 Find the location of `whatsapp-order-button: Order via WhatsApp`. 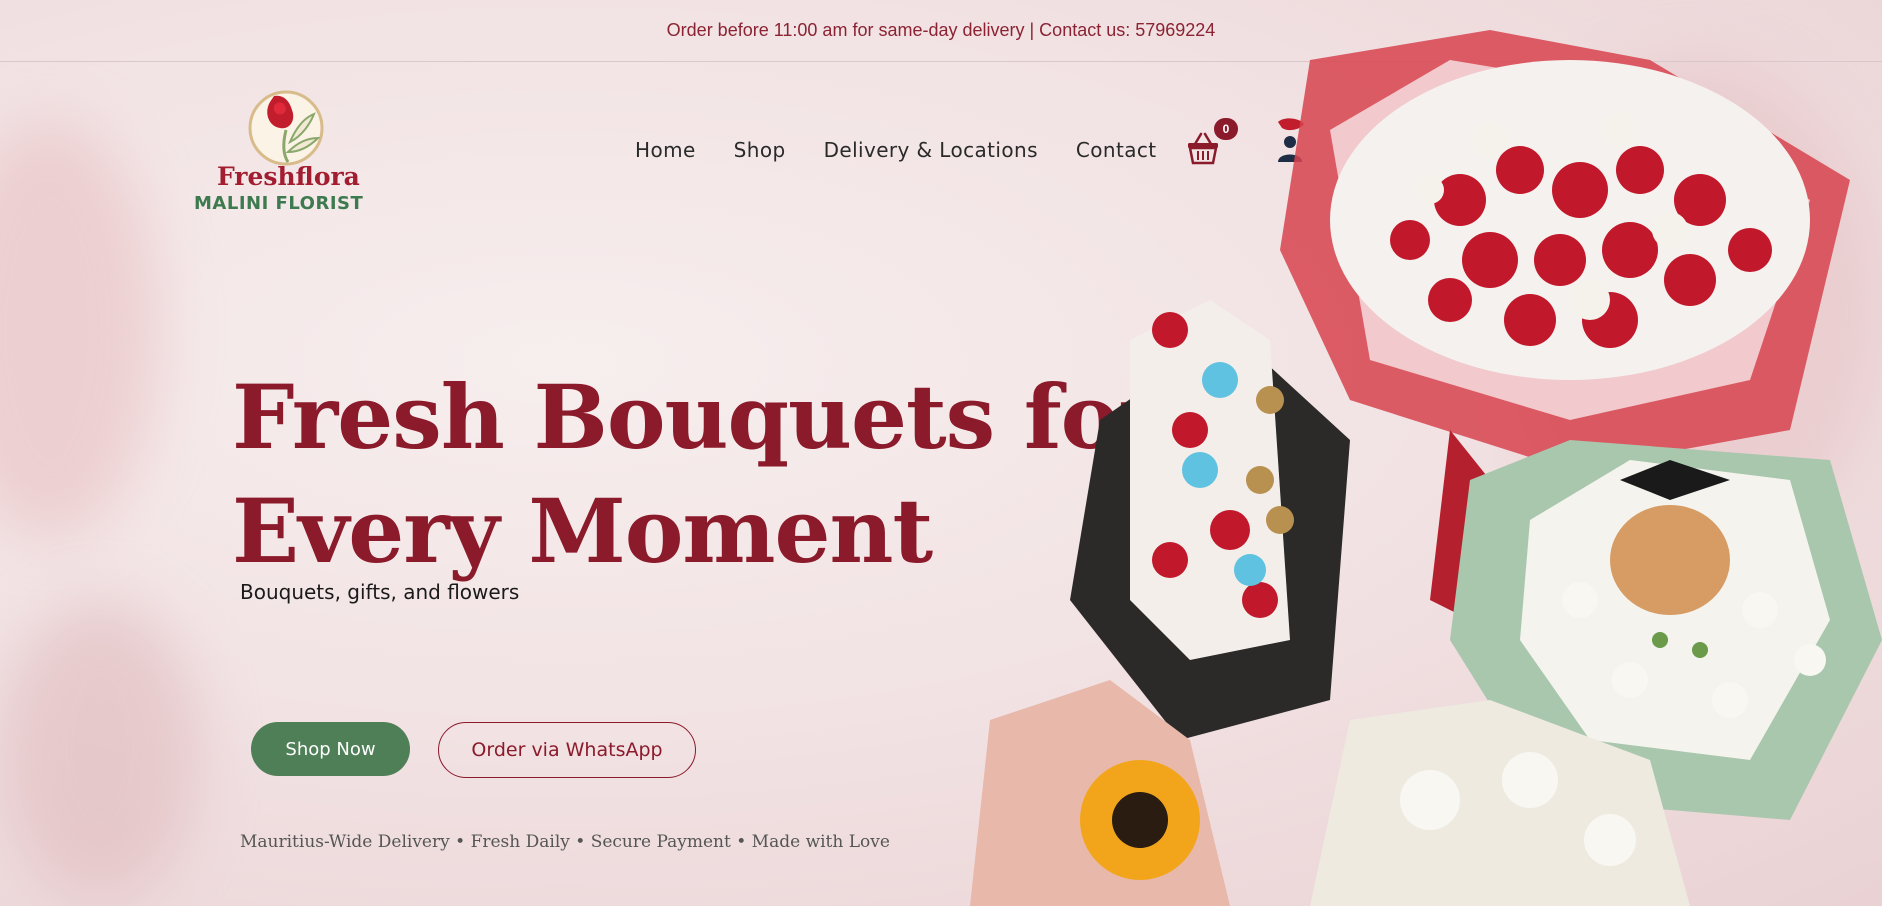

whatsapp-order-button: Order via WhatsApp is located at coordinates (567, 750).